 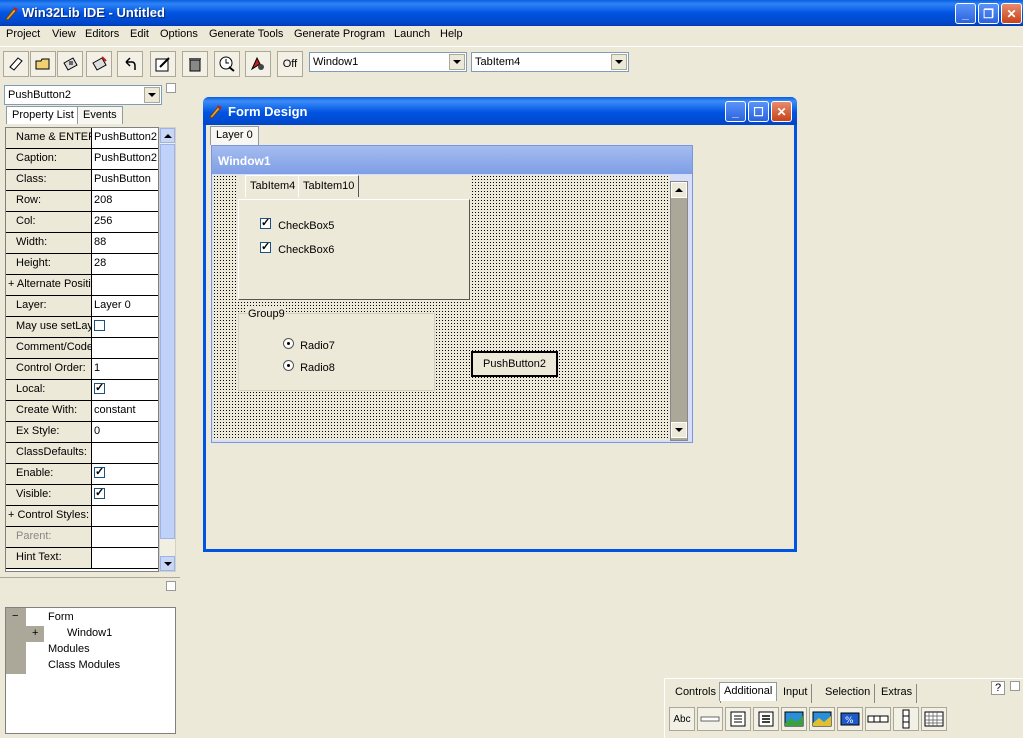 I want to click on property-row: Create With: constant, so click(x=82, y=411).